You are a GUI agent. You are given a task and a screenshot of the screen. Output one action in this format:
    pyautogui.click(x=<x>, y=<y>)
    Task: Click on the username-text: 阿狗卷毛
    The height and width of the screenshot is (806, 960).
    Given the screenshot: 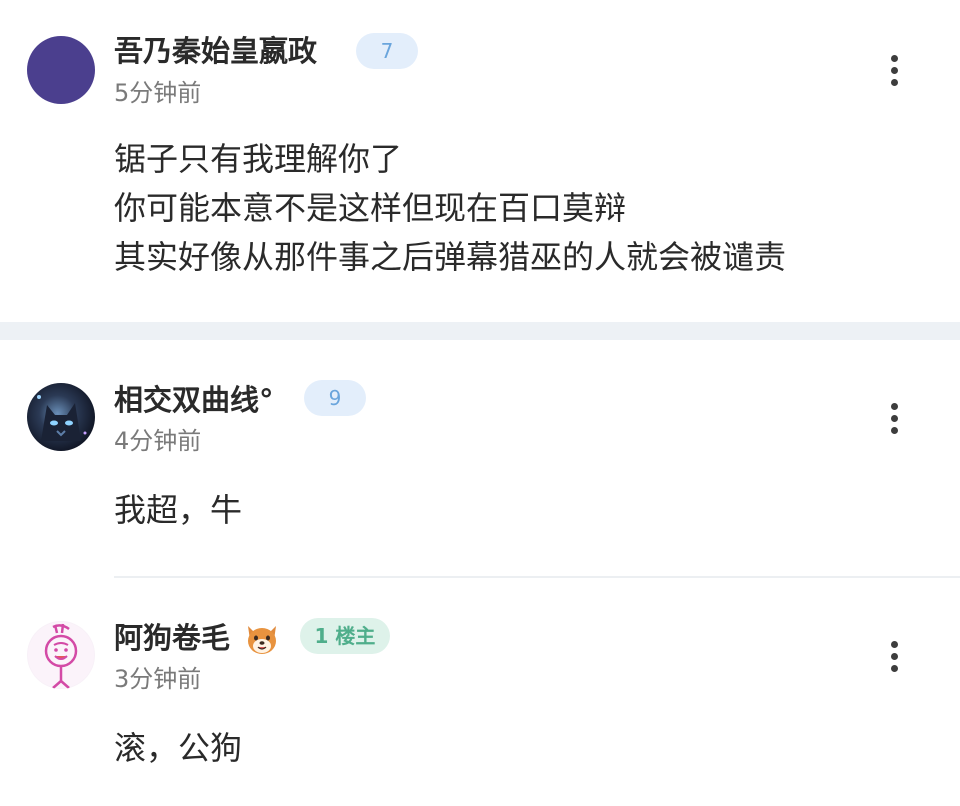 What is the action you would take?
    pyautogui.click(x=172, y=638)
    